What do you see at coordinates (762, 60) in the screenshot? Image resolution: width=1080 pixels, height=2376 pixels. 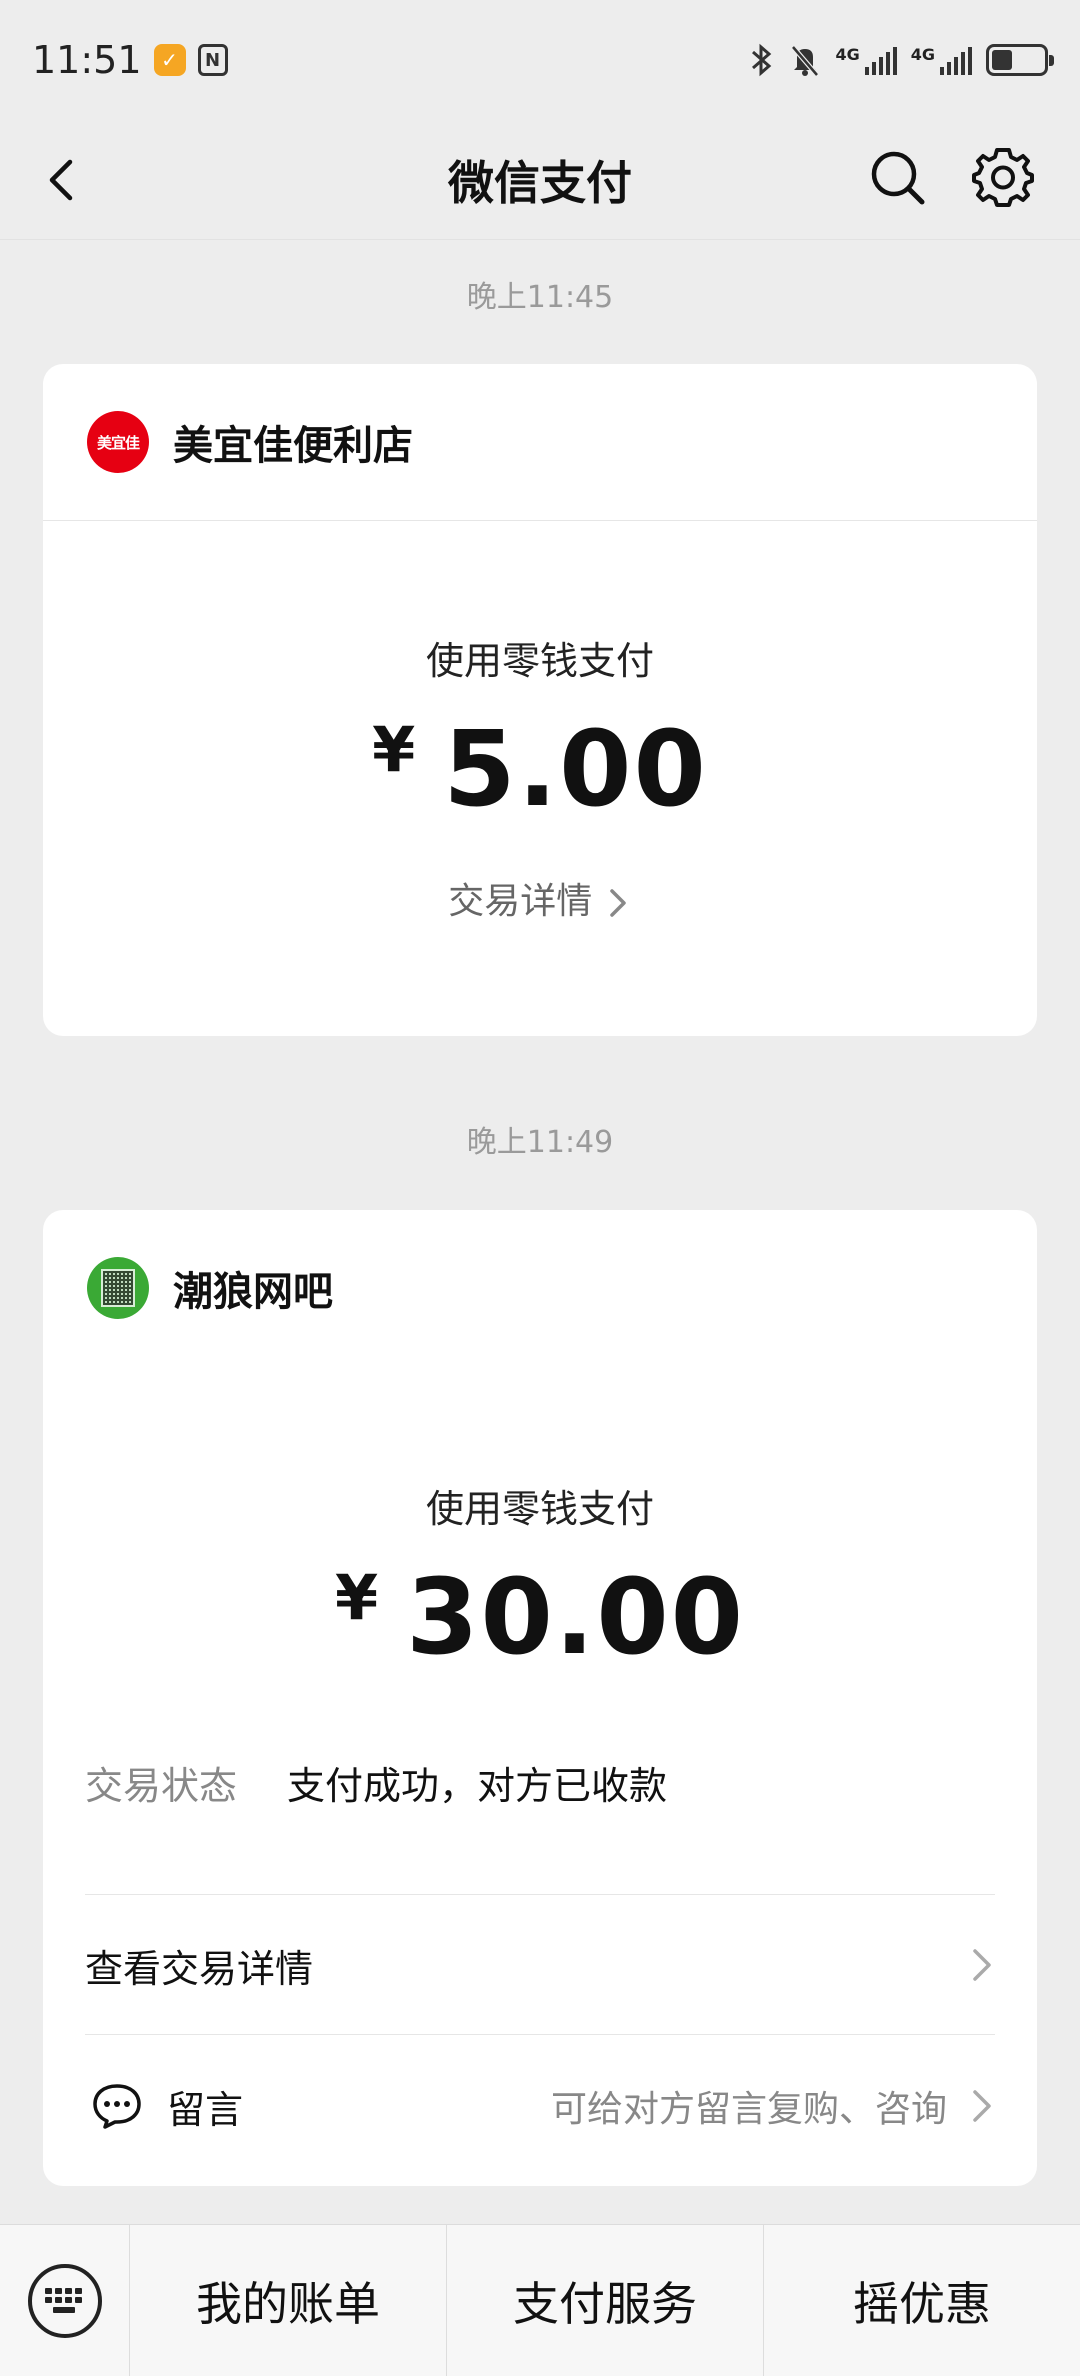 I see `bluetooth-icon` at bounding box center [762, 60].